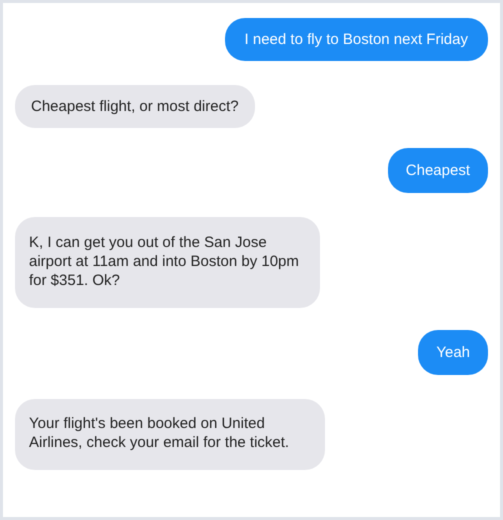 The image size is (503, 520). I want to click on message-bubble: I need to fly to Boston next Friday, so click(356, 39).